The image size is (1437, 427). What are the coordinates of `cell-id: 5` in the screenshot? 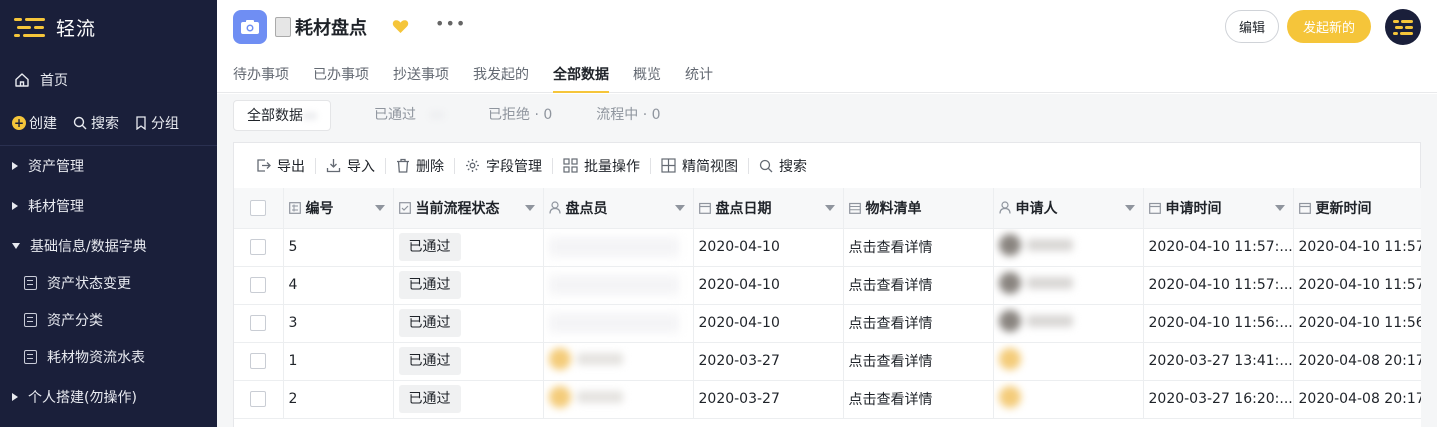 It's located at (338, 247).